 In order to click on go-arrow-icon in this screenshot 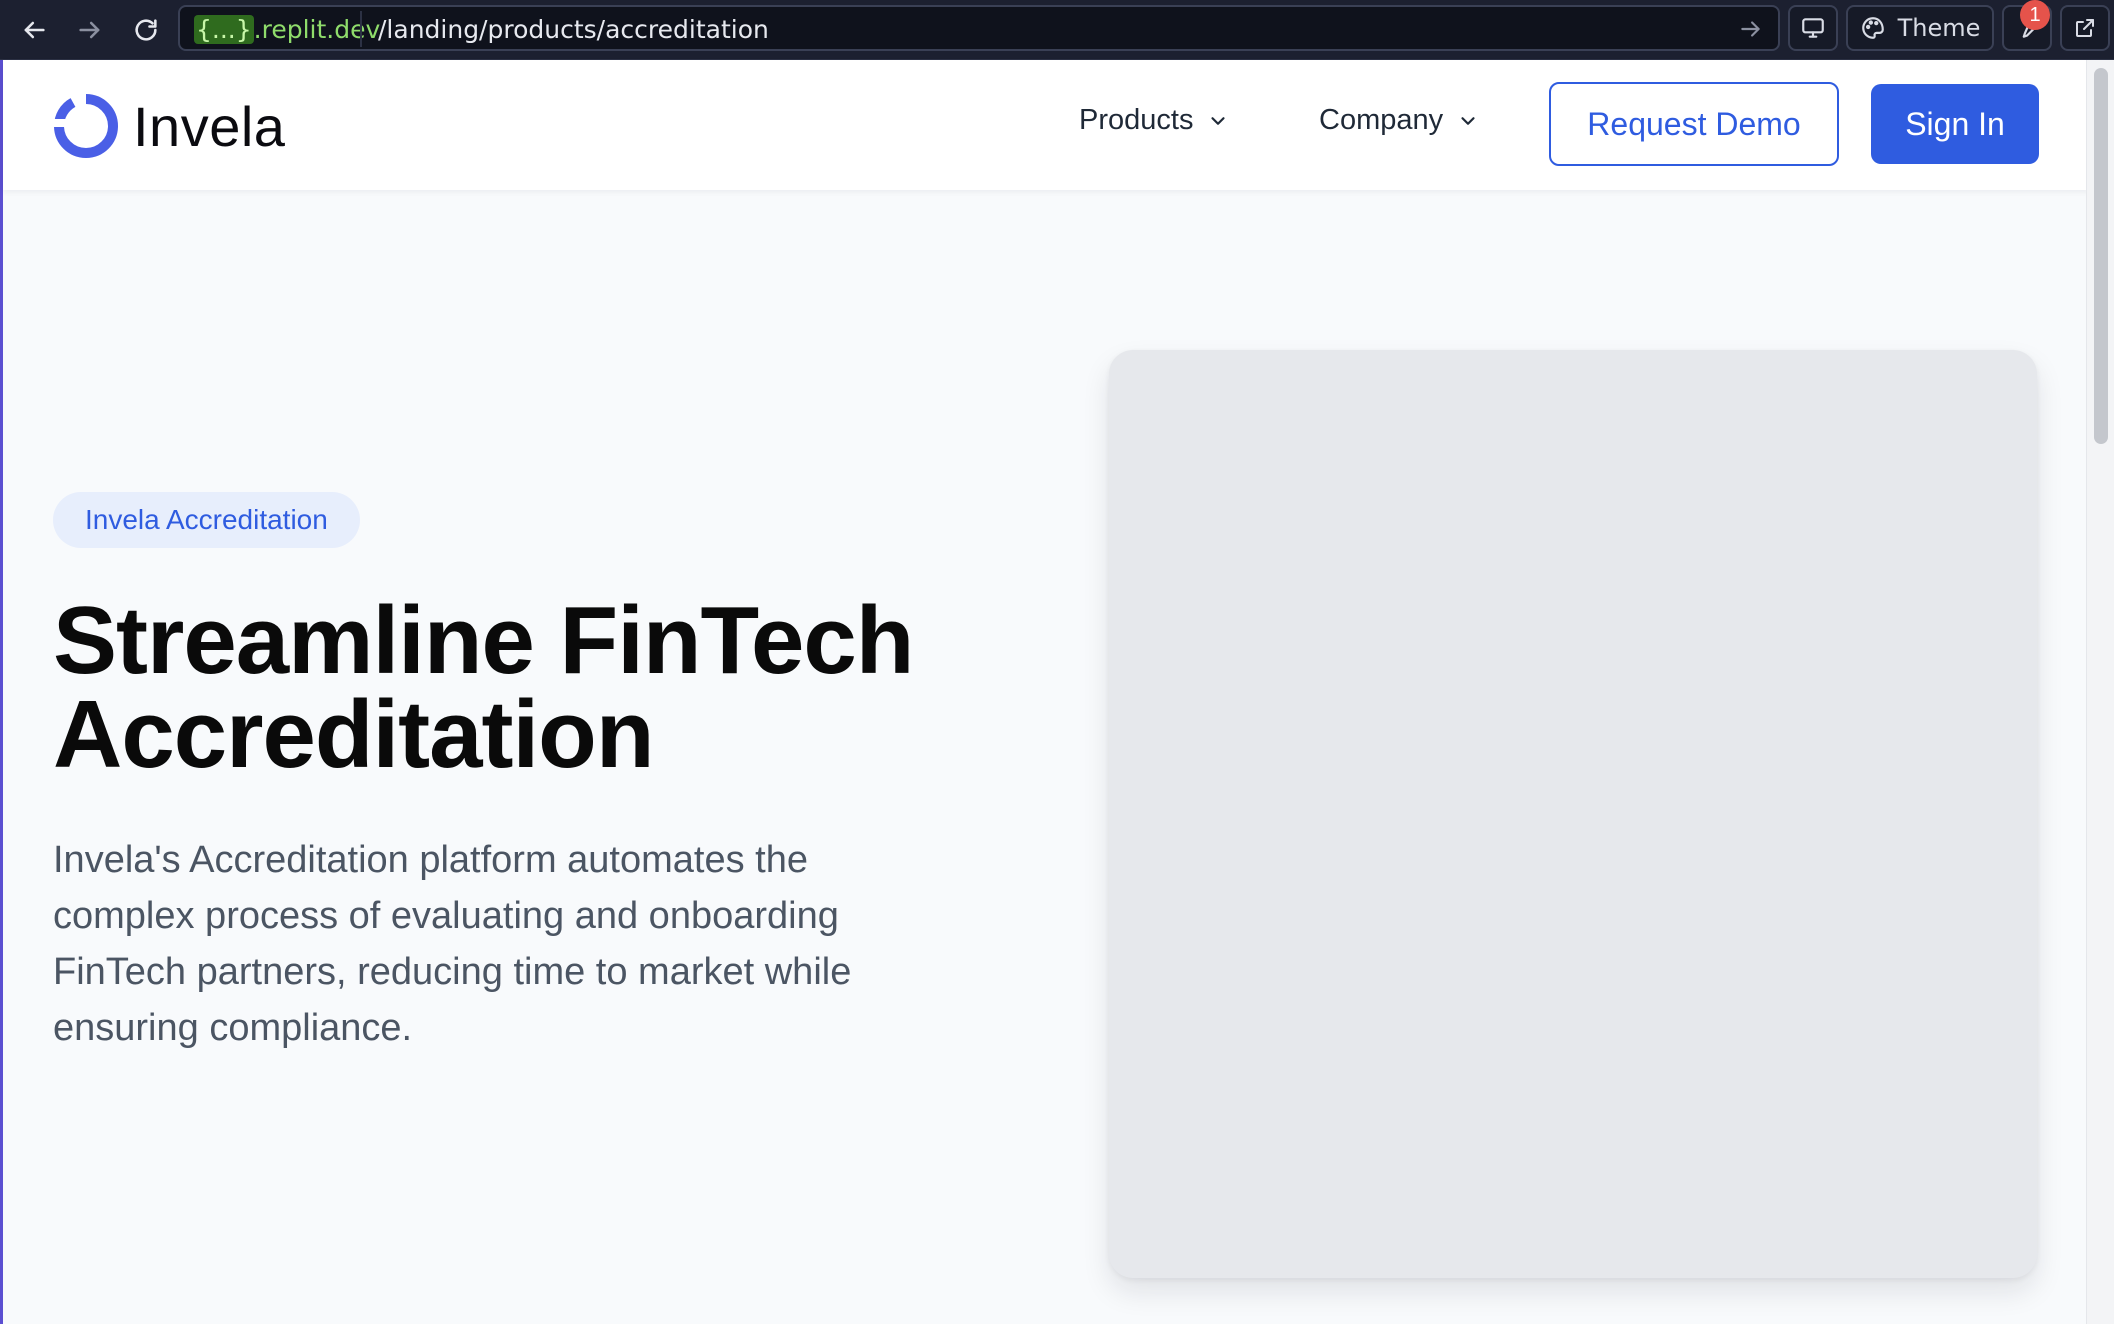, I will do `click(1751, 29)`.